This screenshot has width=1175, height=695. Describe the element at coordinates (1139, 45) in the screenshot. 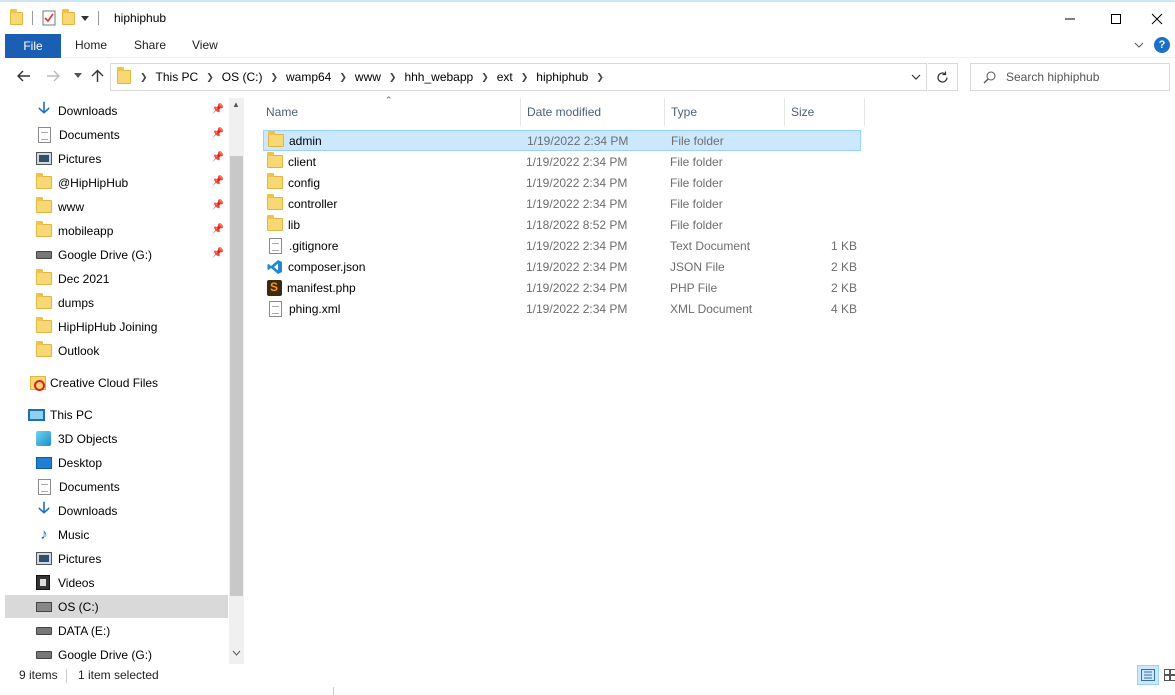

I see `expand-ribbon-icon` at that location.